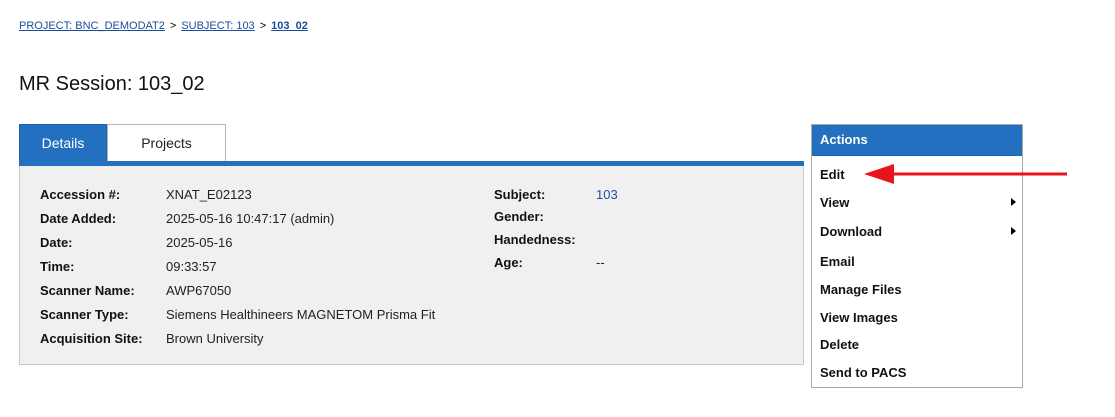 The height and width of the screenshot is (417, 1115). Describe the element at coordinates (918, 289) in the screenshot. I see `action-manage-files: Manage Files` at that location.